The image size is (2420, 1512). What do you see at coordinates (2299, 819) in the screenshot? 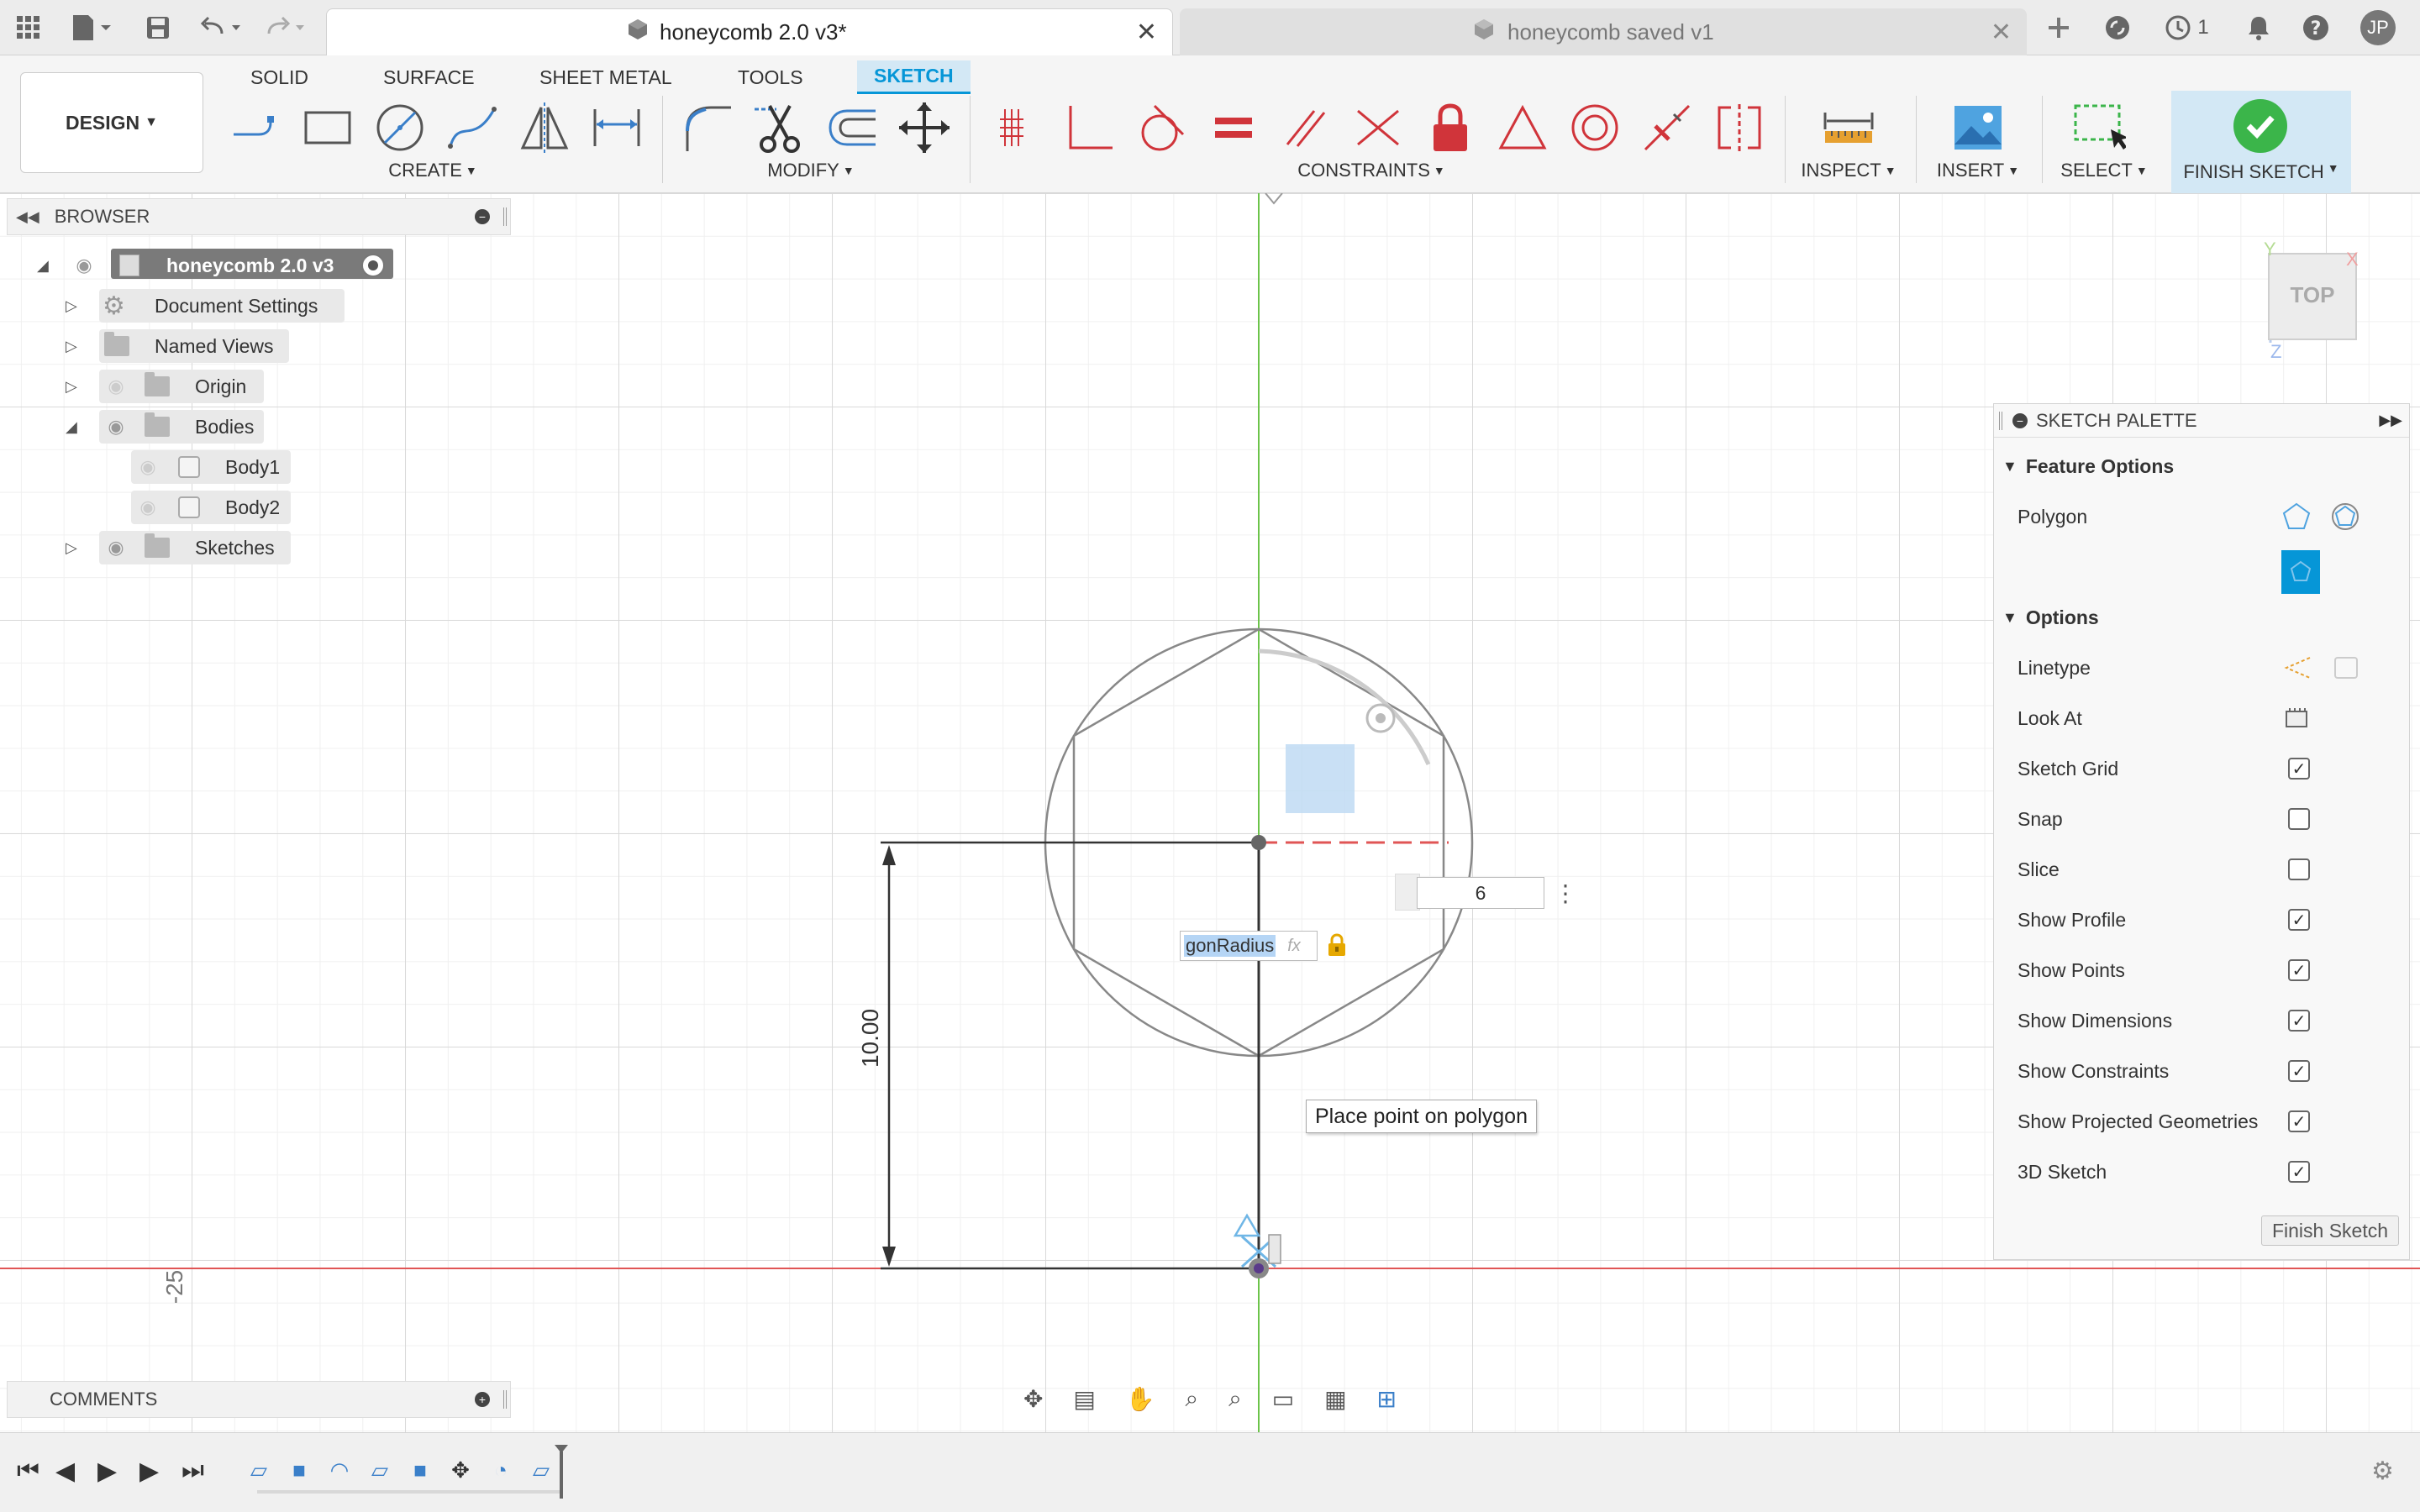
I see `palette-option-checkbox` at bounding box center [2299, 819].